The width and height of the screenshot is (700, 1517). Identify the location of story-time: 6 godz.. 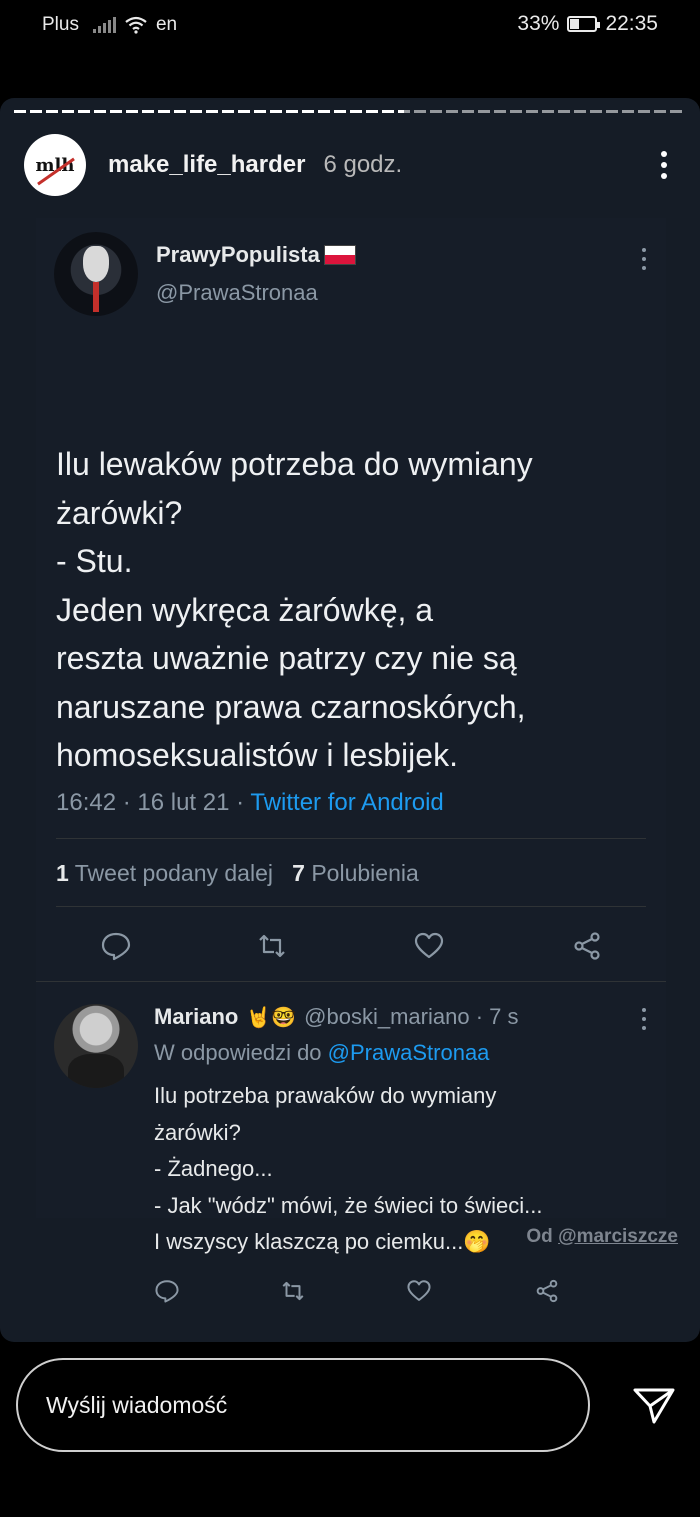
(363, 164).